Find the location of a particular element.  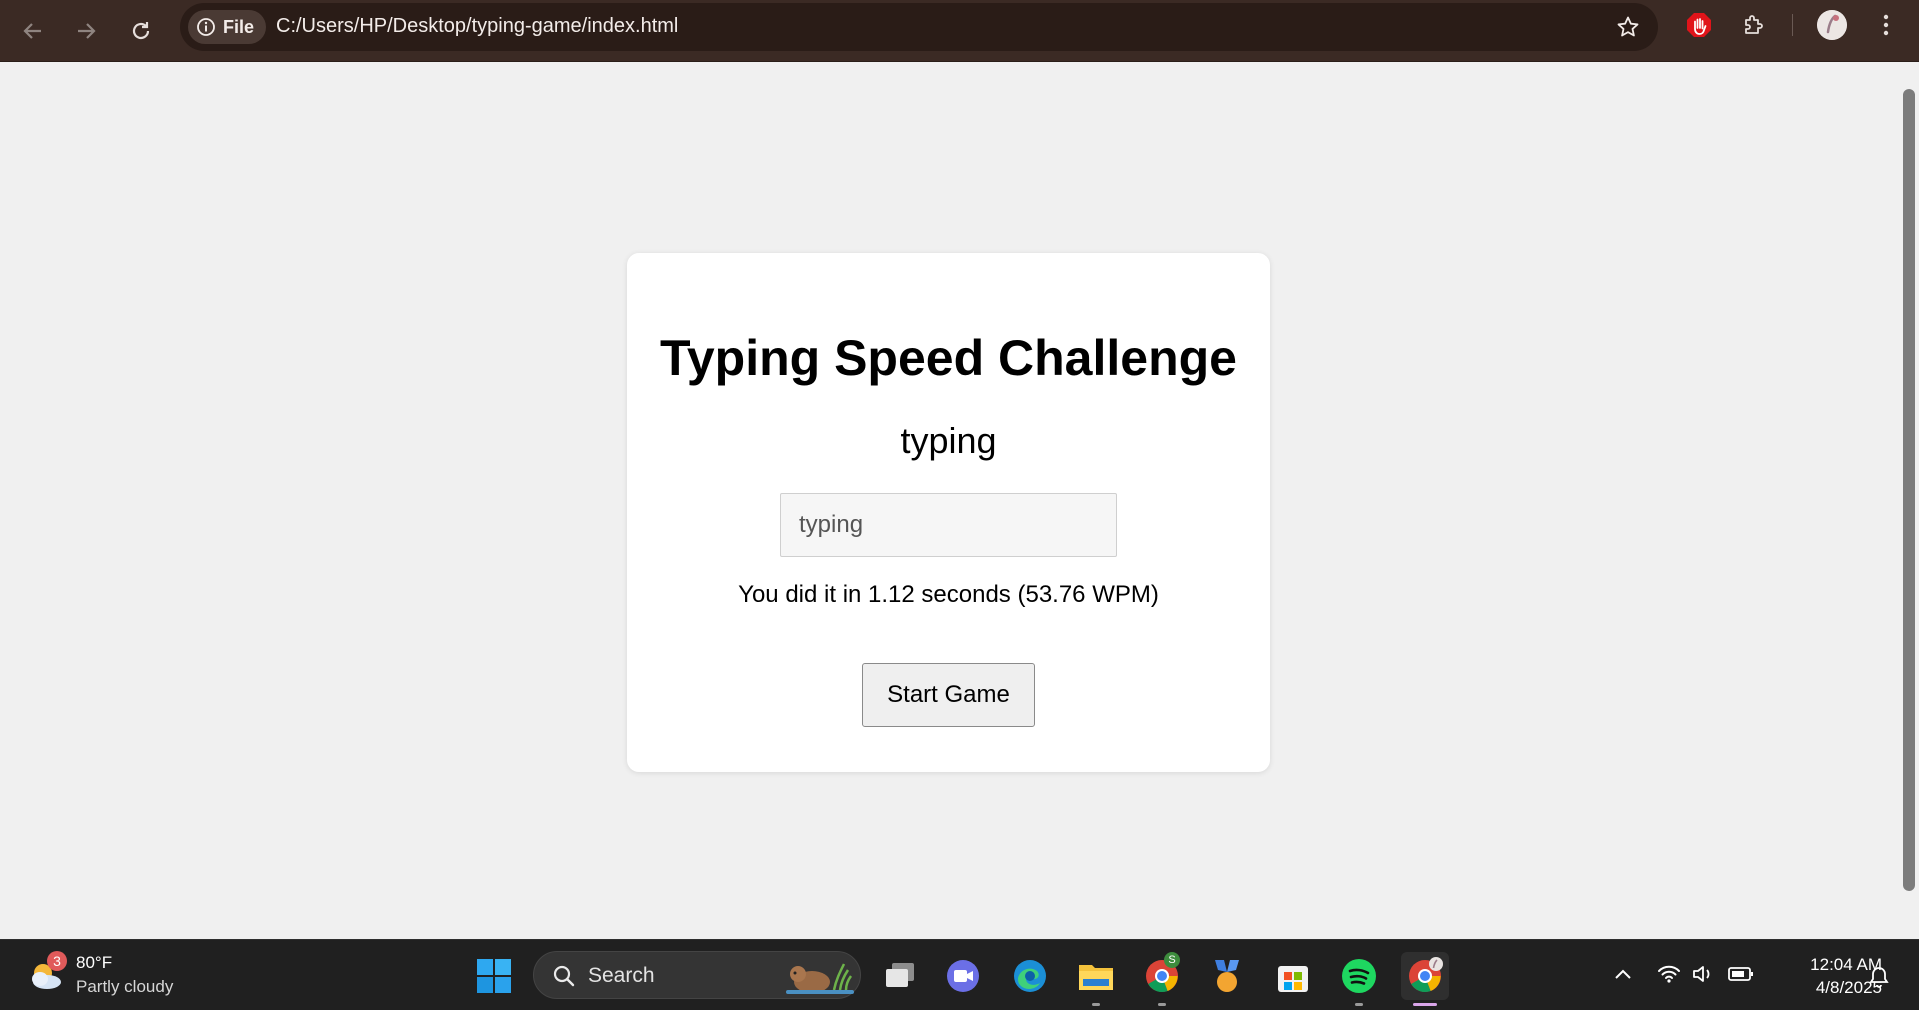

battery-button is located at coordinates (1741, 974).